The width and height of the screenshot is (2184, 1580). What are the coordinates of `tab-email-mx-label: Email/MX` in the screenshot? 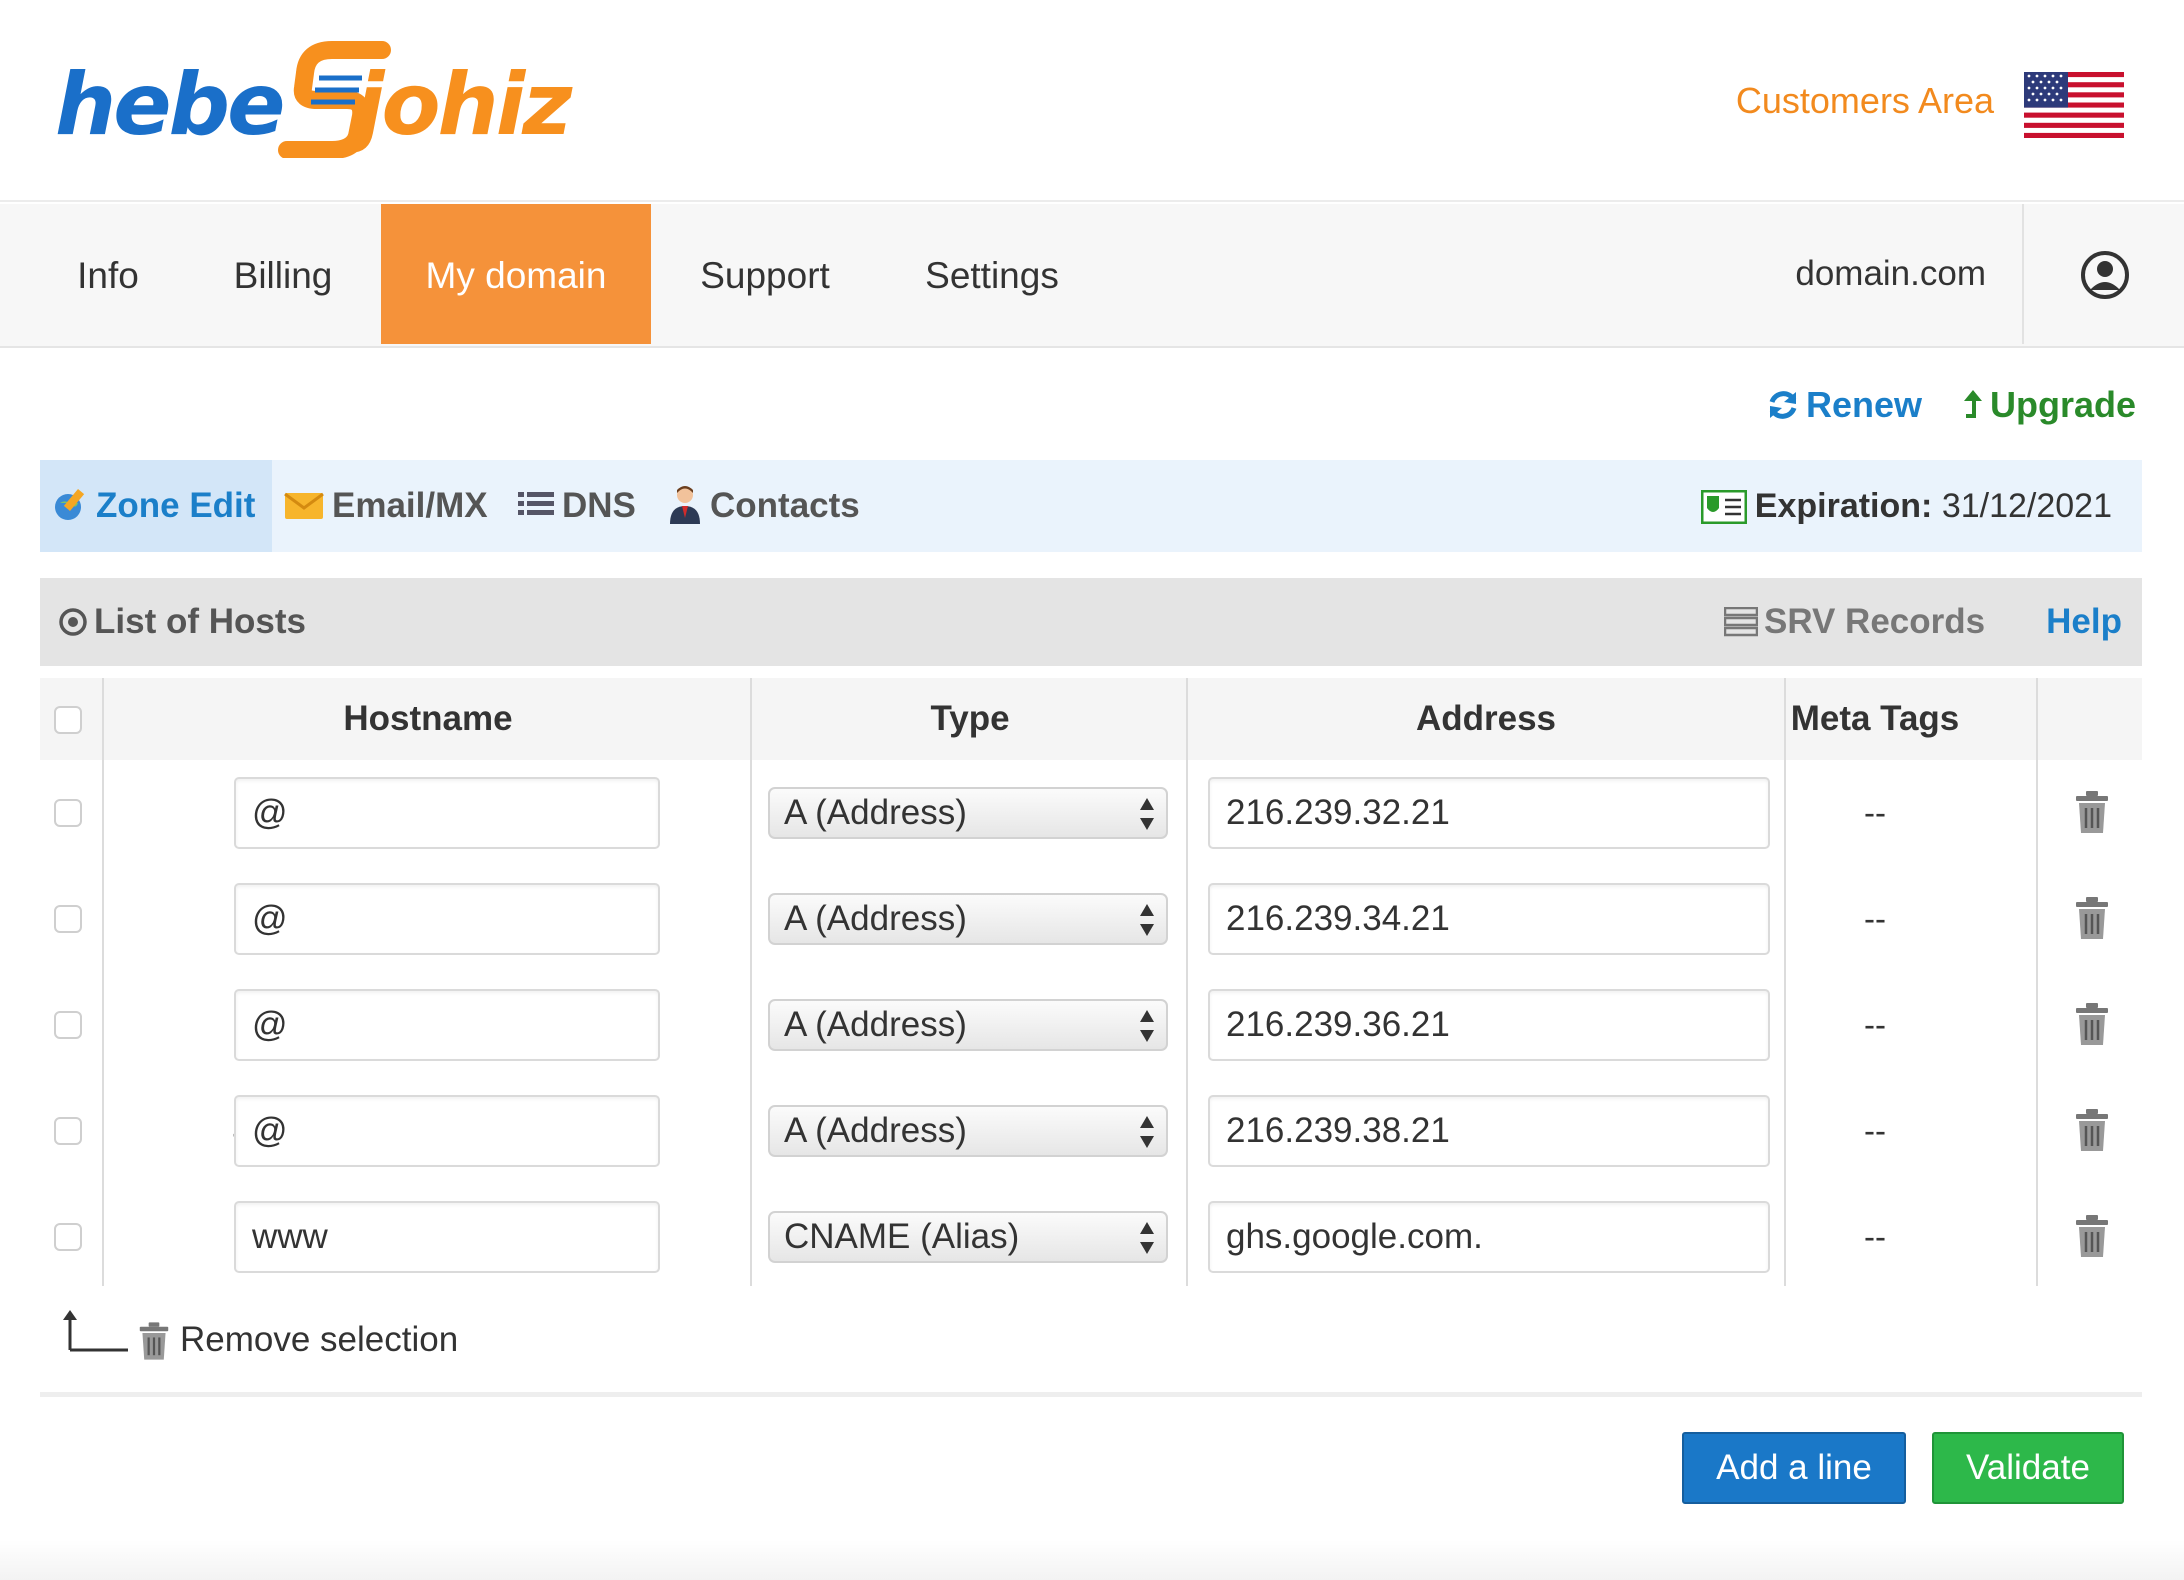 It's located at (410, 505).